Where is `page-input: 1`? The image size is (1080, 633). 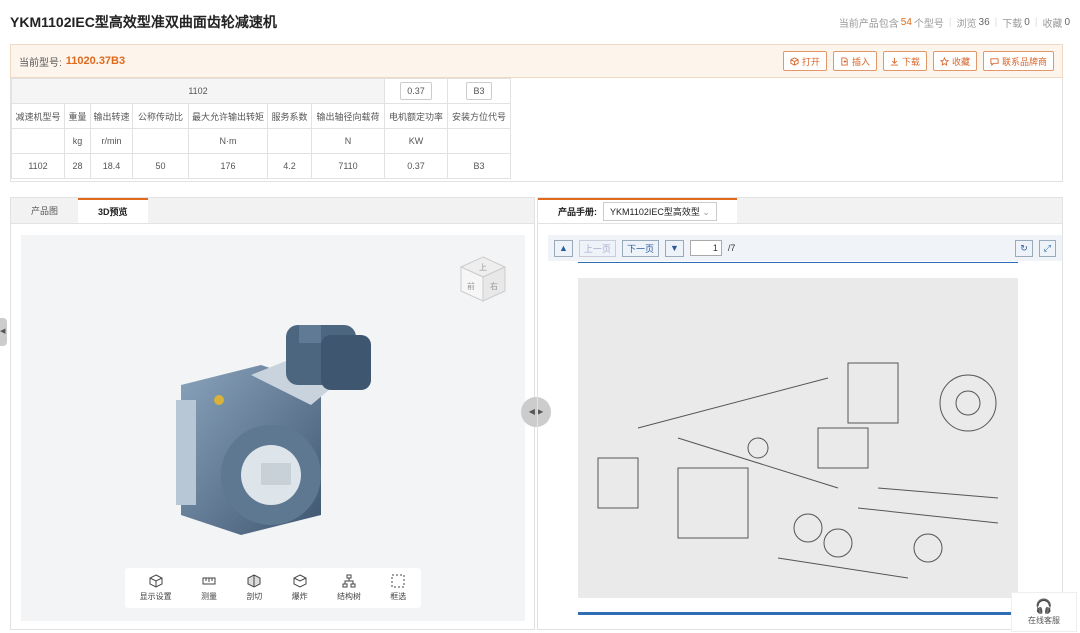
page-input: 1 is located at coordinates (705, 248).